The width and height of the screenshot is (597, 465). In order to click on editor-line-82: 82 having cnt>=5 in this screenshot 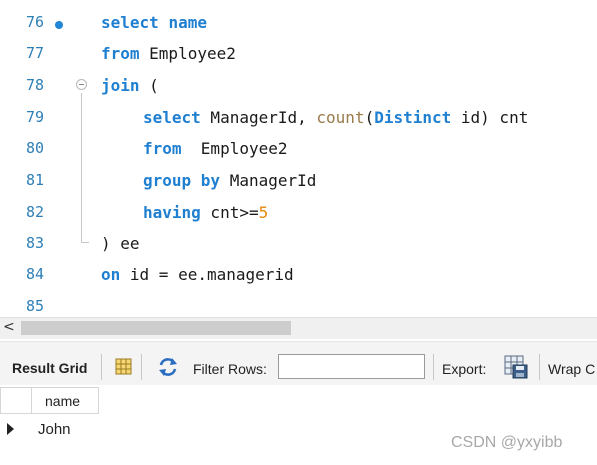, I will do `click(298, 211)`.